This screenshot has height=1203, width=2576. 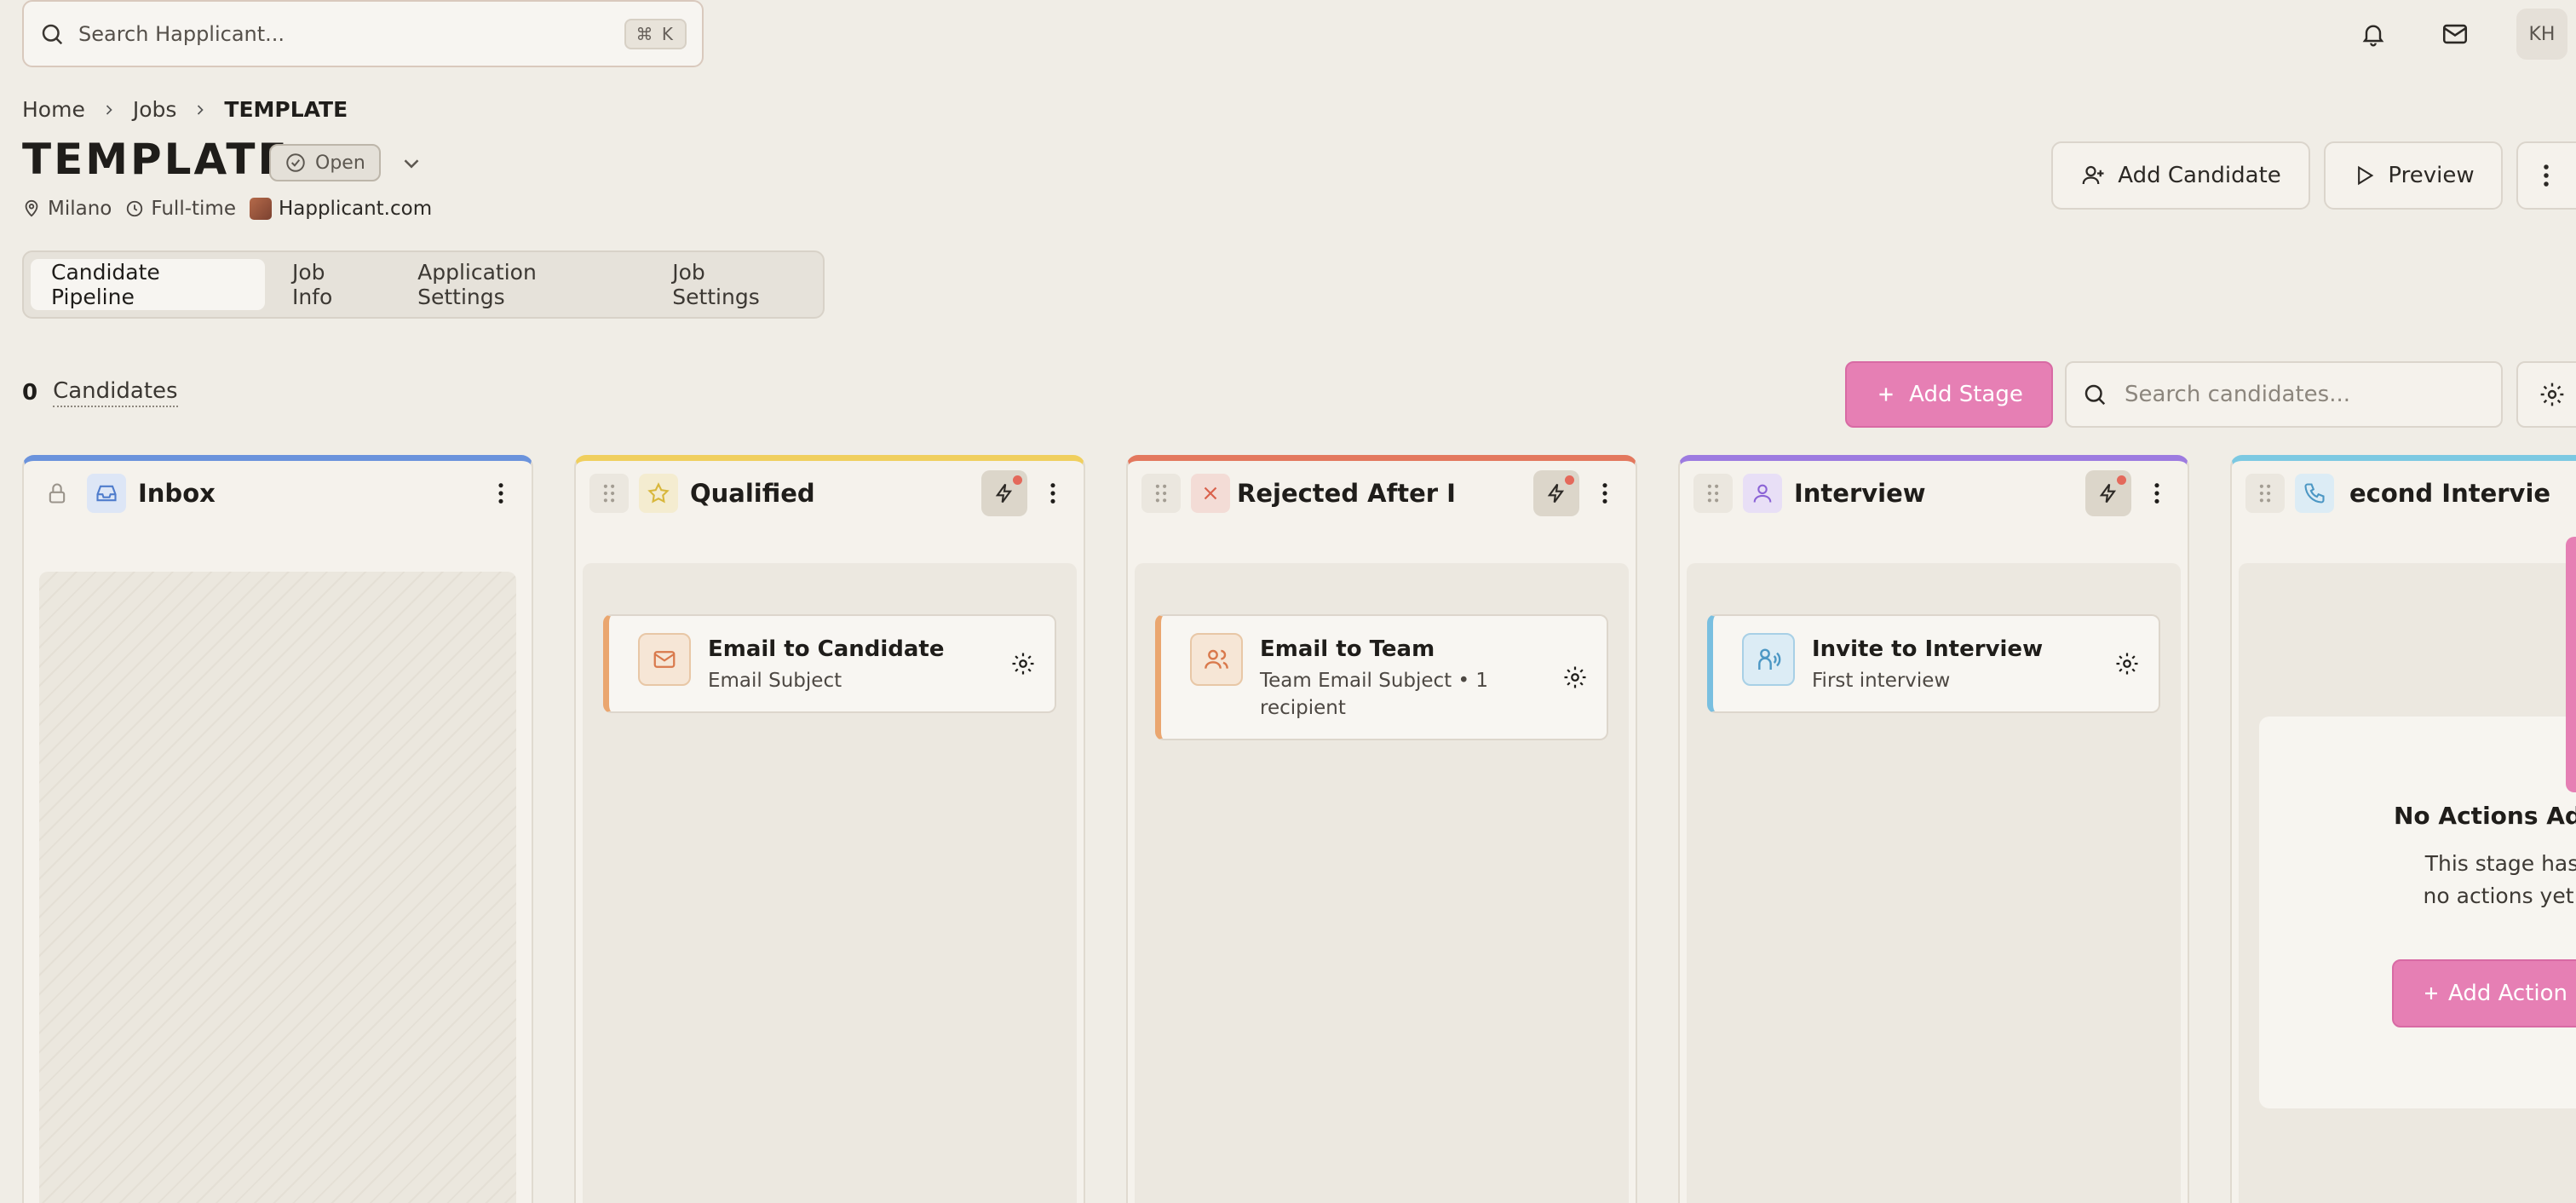 I want to click on scroll-indicator, so click(x=2571, y=665).